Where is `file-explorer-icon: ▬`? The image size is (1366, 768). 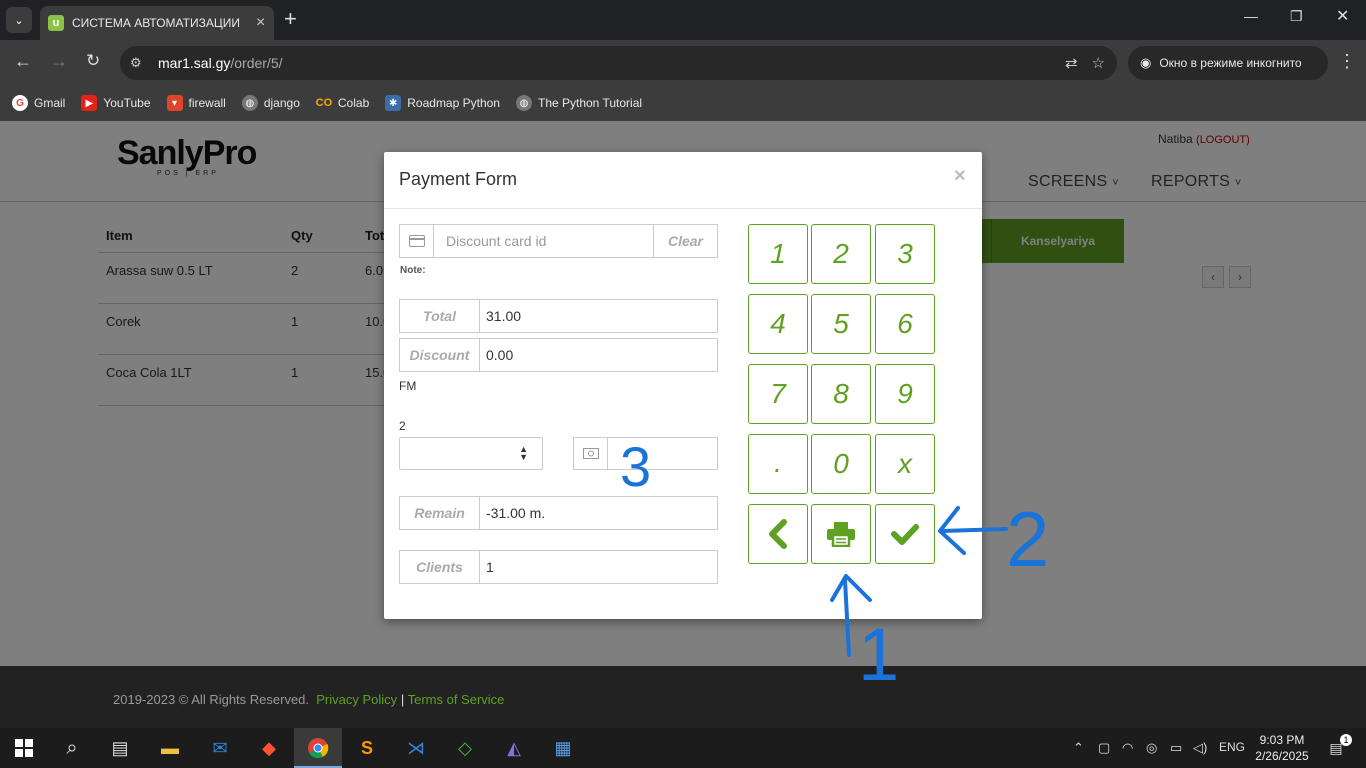
file-explorer-icon: ▬ is located at coordinates (170, 748).